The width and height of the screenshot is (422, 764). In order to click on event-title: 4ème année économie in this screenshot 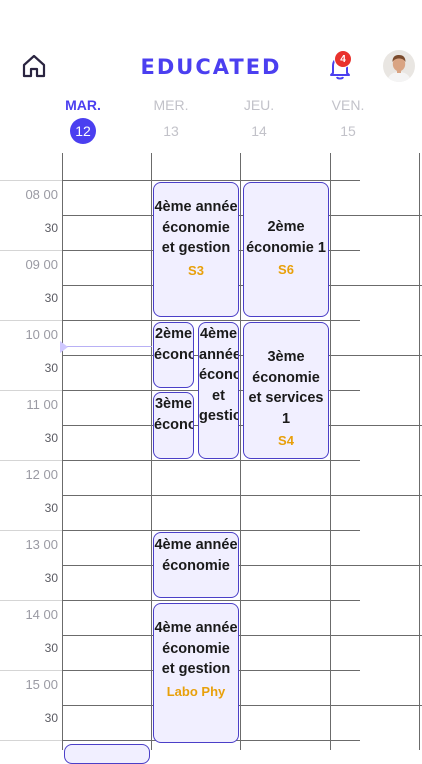, I will do `click(196, 555)`.